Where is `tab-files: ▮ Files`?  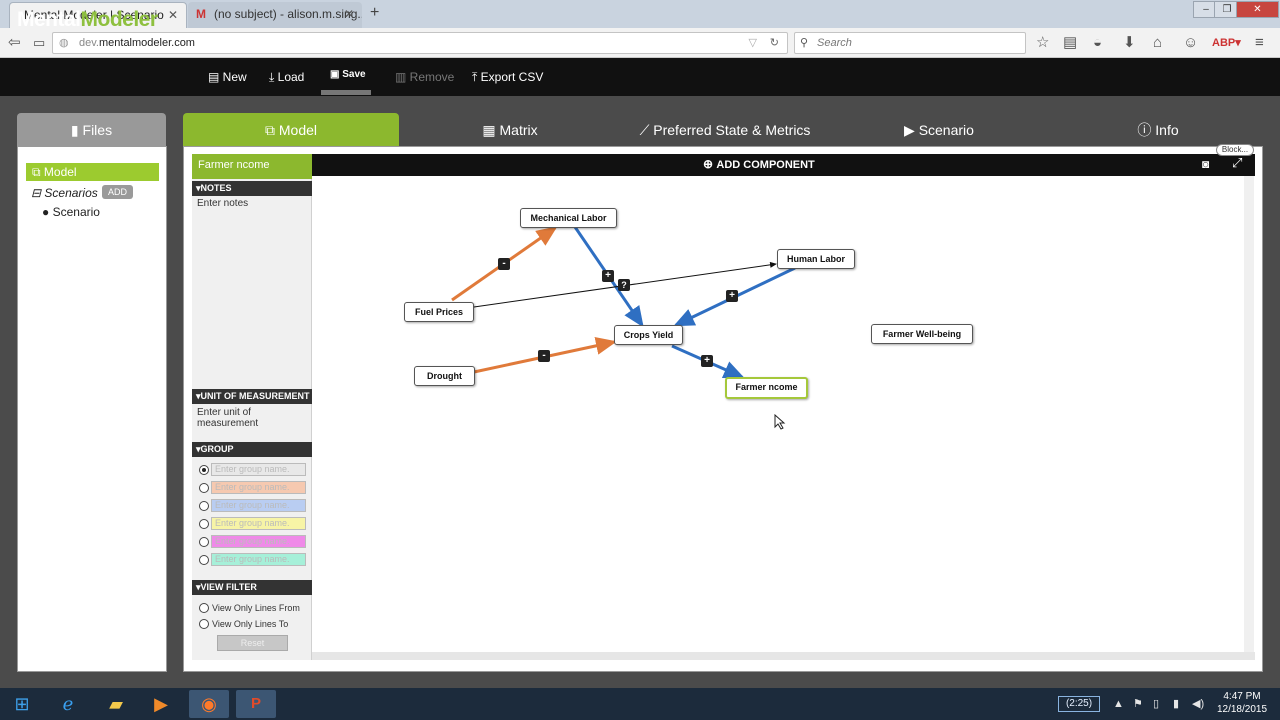 tab-files: ▮ Files is located at coordinates (91, 130).